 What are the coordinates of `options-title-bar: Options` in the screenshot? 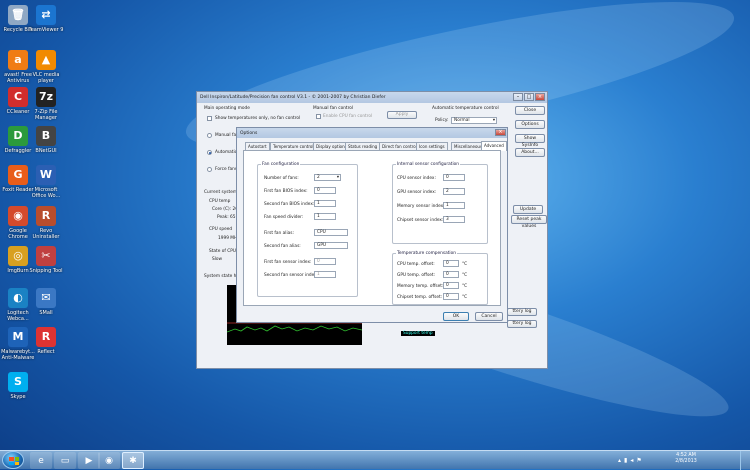 It's located at (372, 133).